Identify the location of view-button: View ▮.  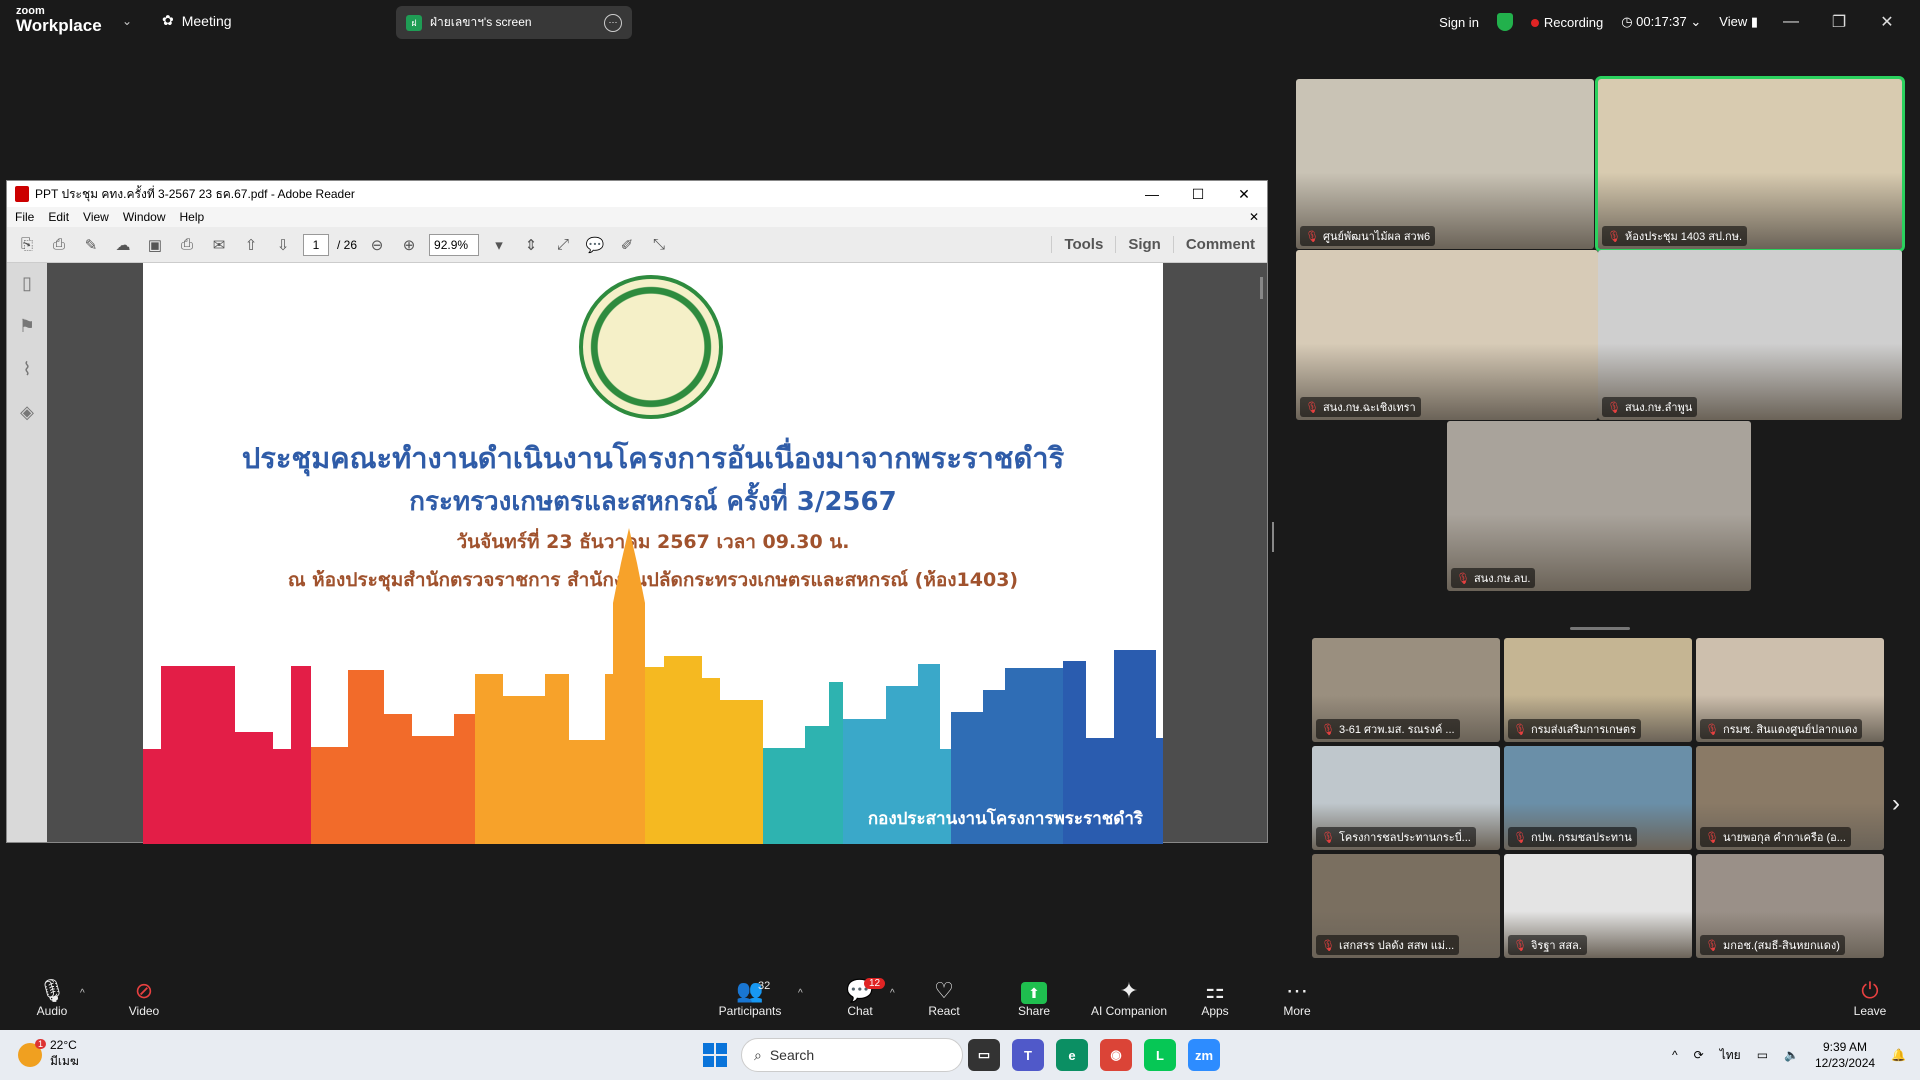
(1738, 22).